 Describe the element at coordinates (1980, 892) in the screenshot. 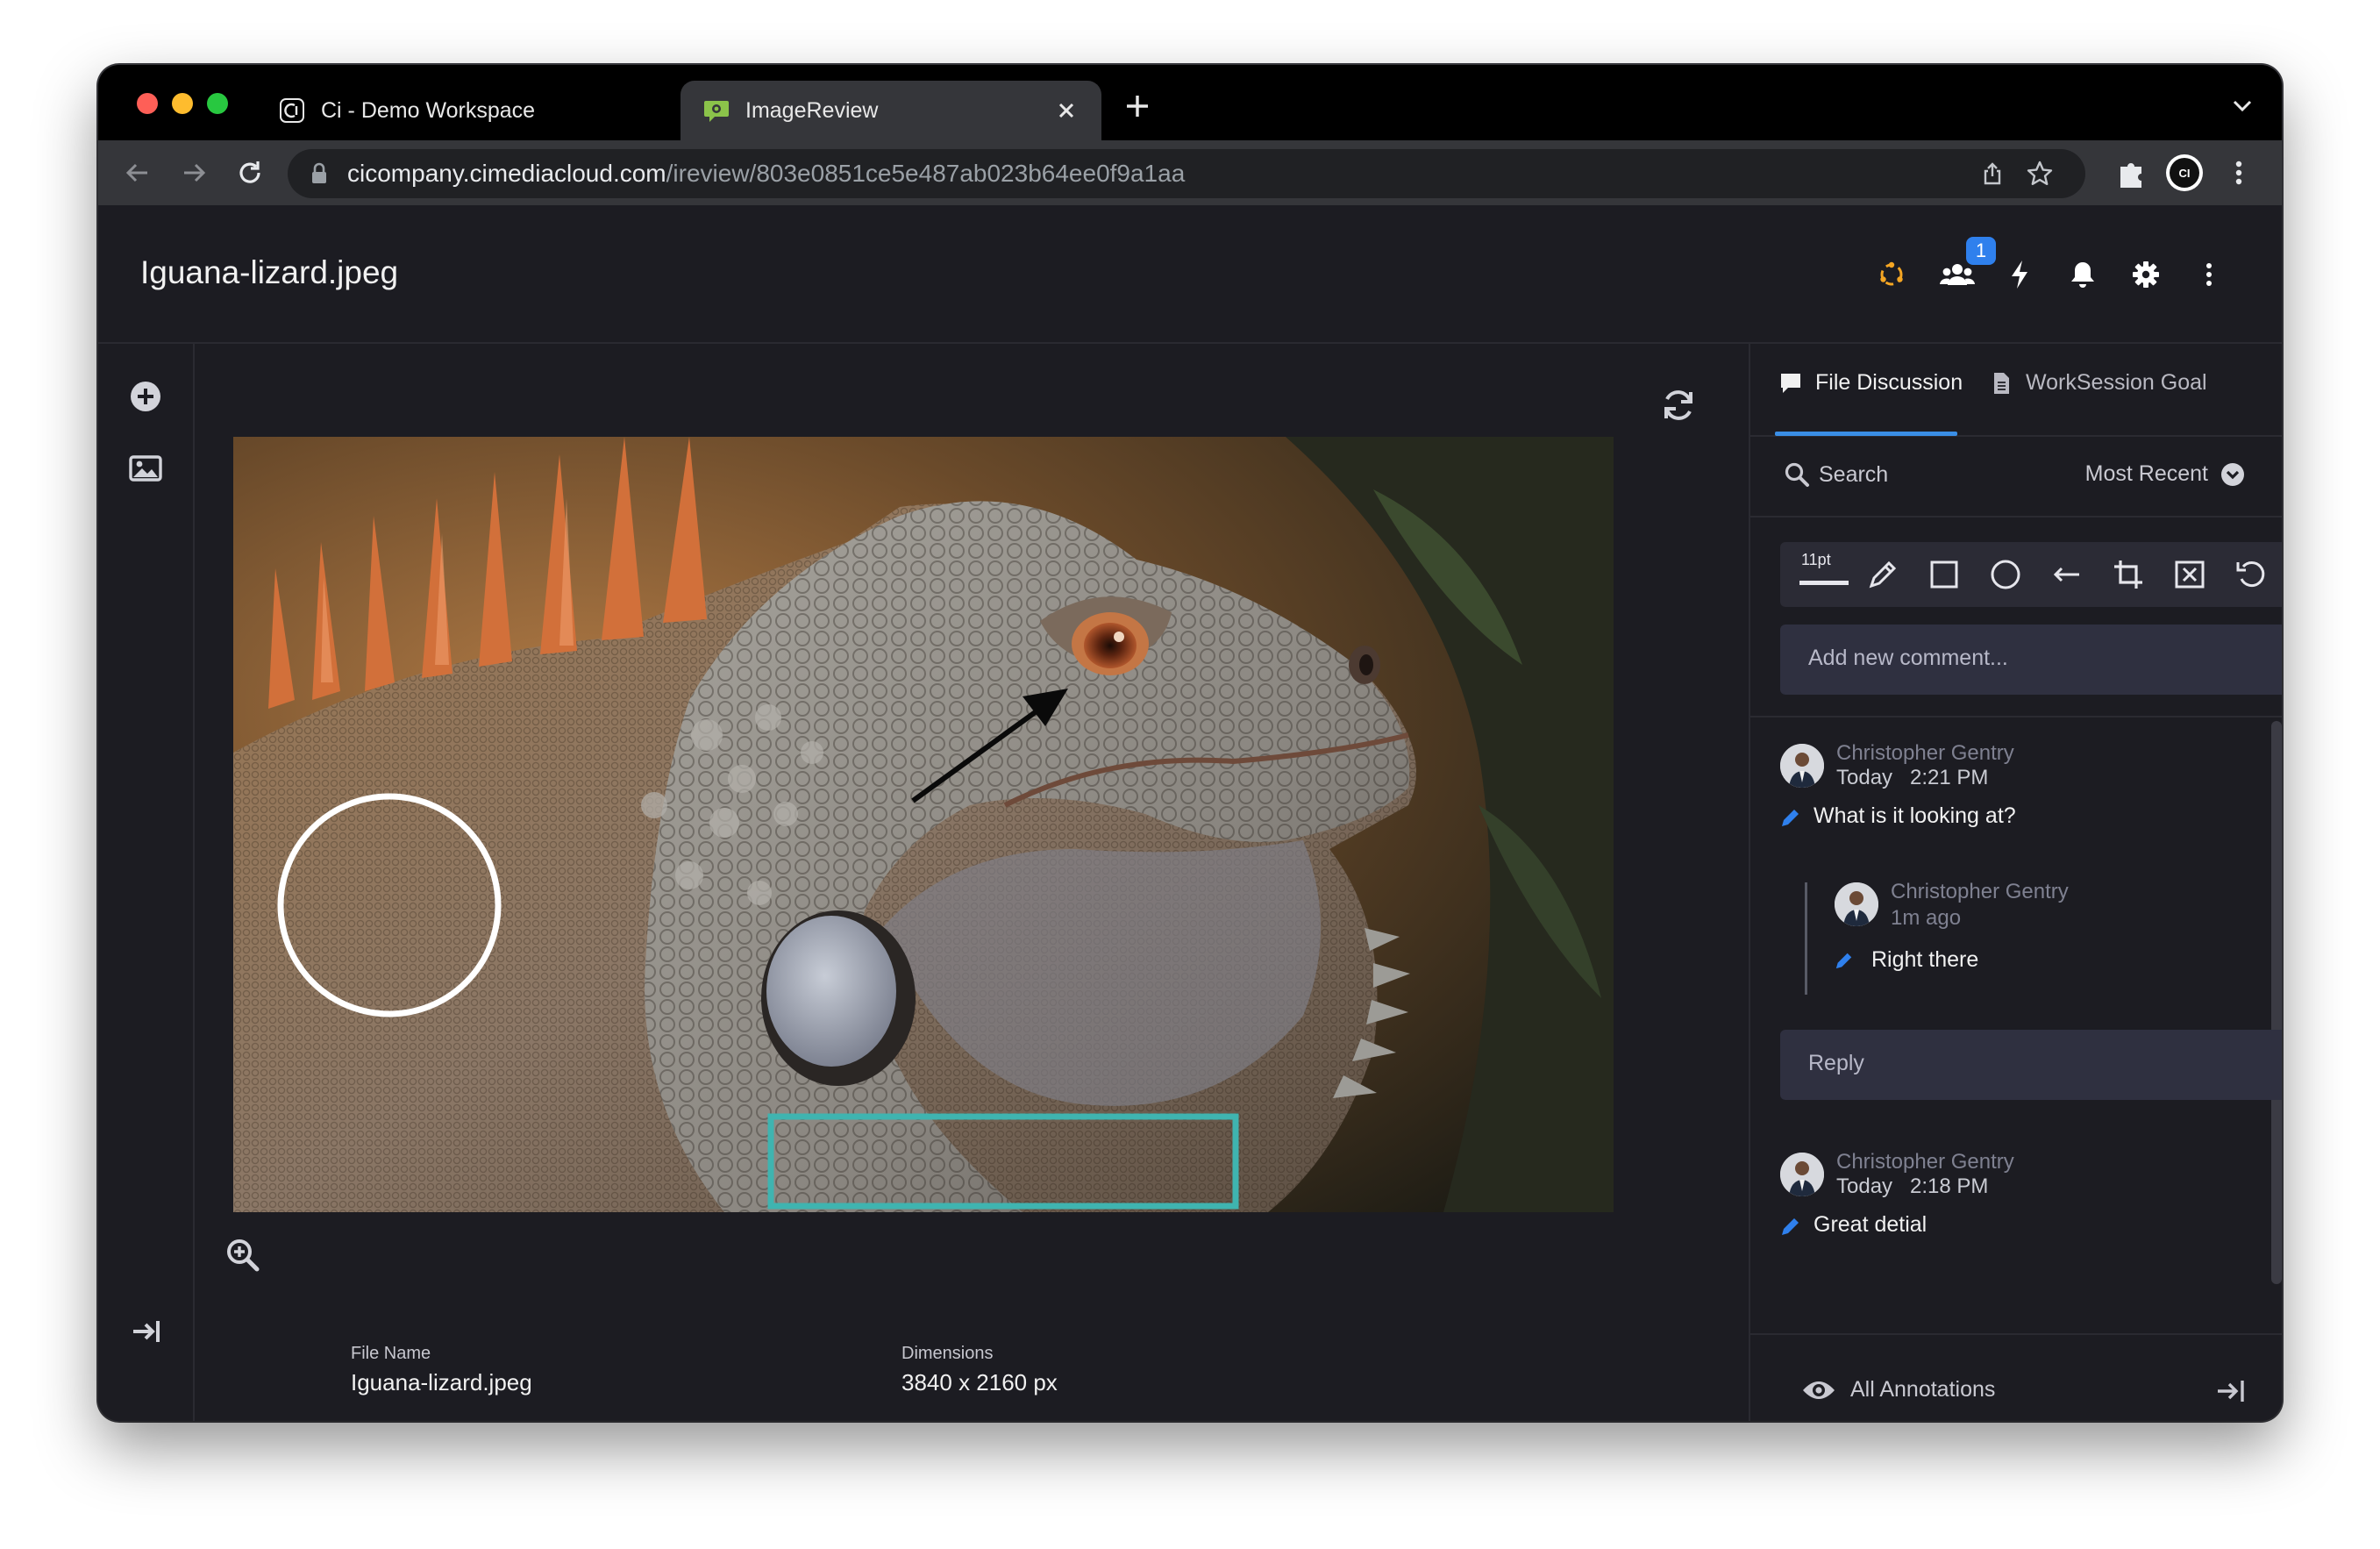

I see `reply-author: Christopher Gentry` at that location.